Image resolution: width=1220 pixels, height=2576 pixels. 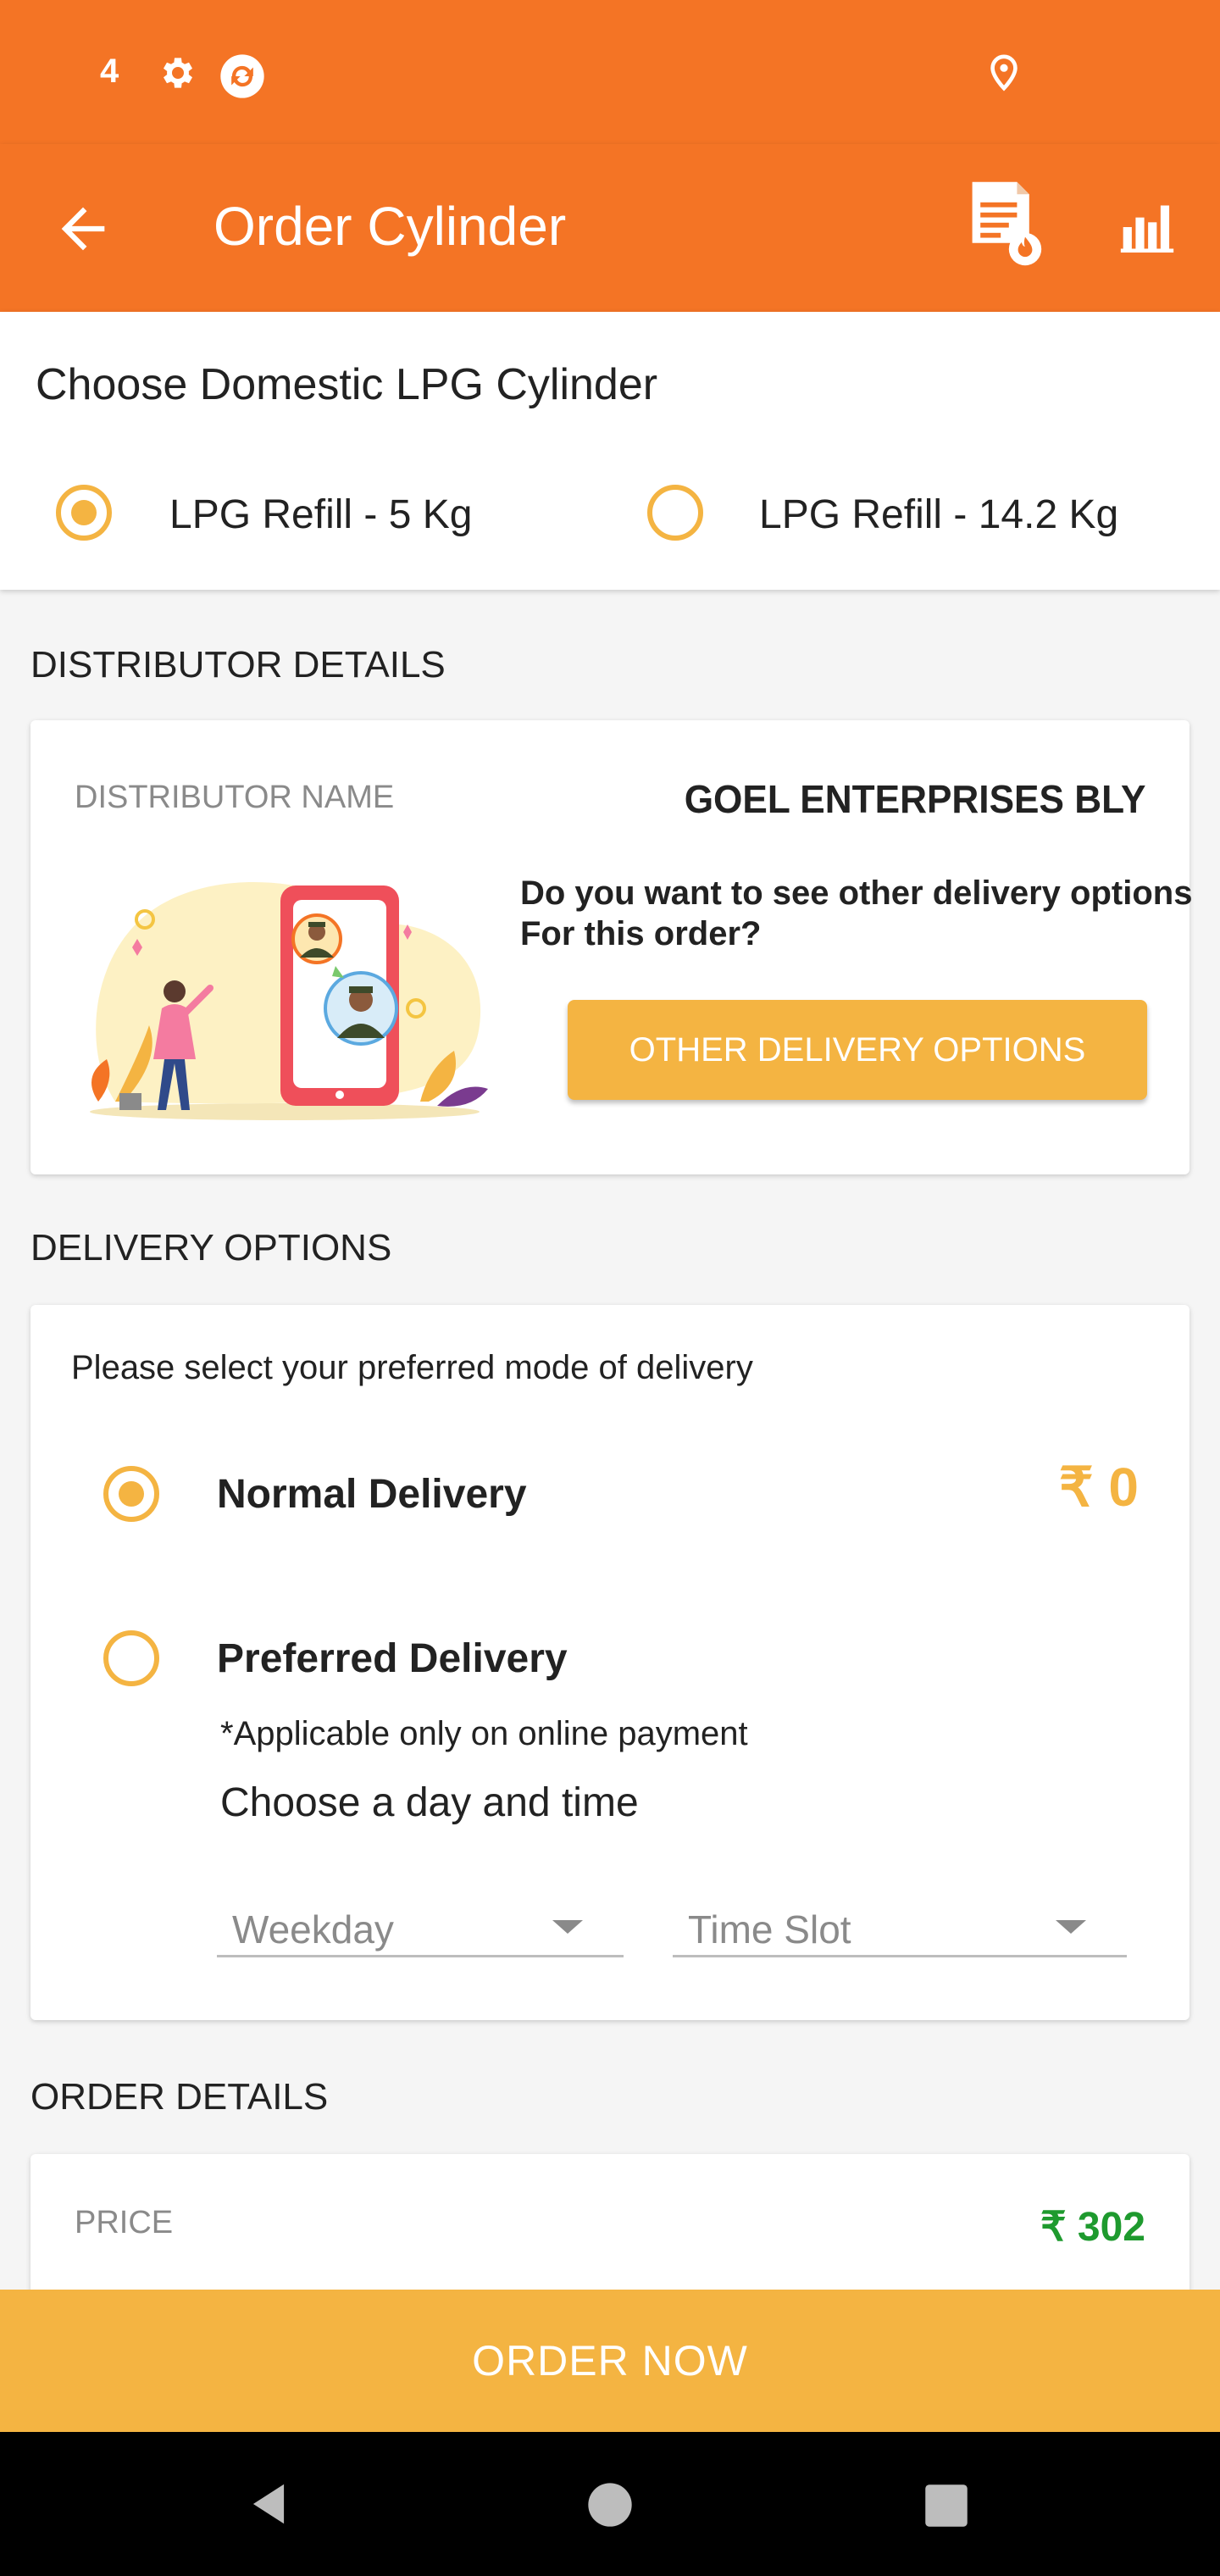 What do you see at coordinates (235, 797) in the screenshot?
I see `distributor-name-label: DISTRIBUTOR NAME` at bounding box center [235, 797].